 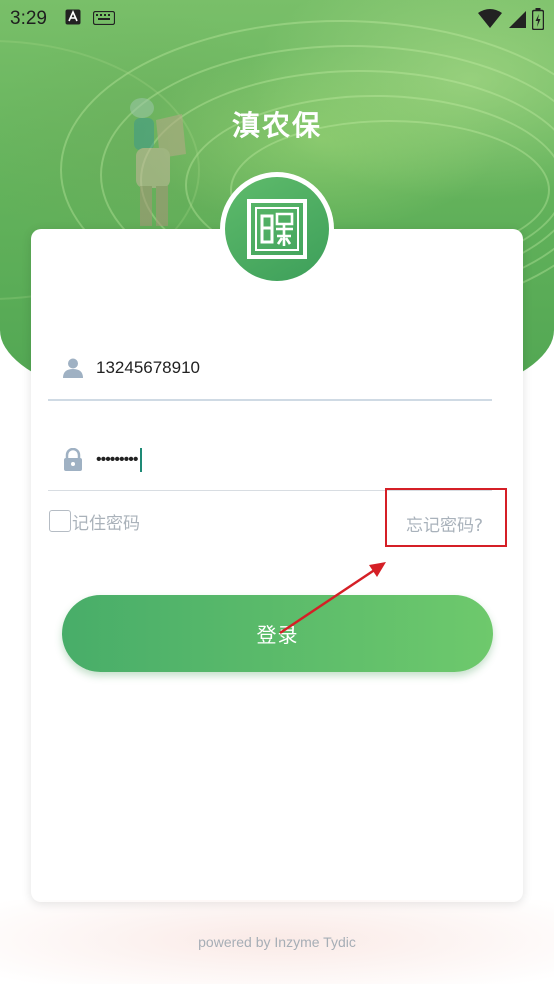 I want to click on text-cursor, so click(x=141, y=460).